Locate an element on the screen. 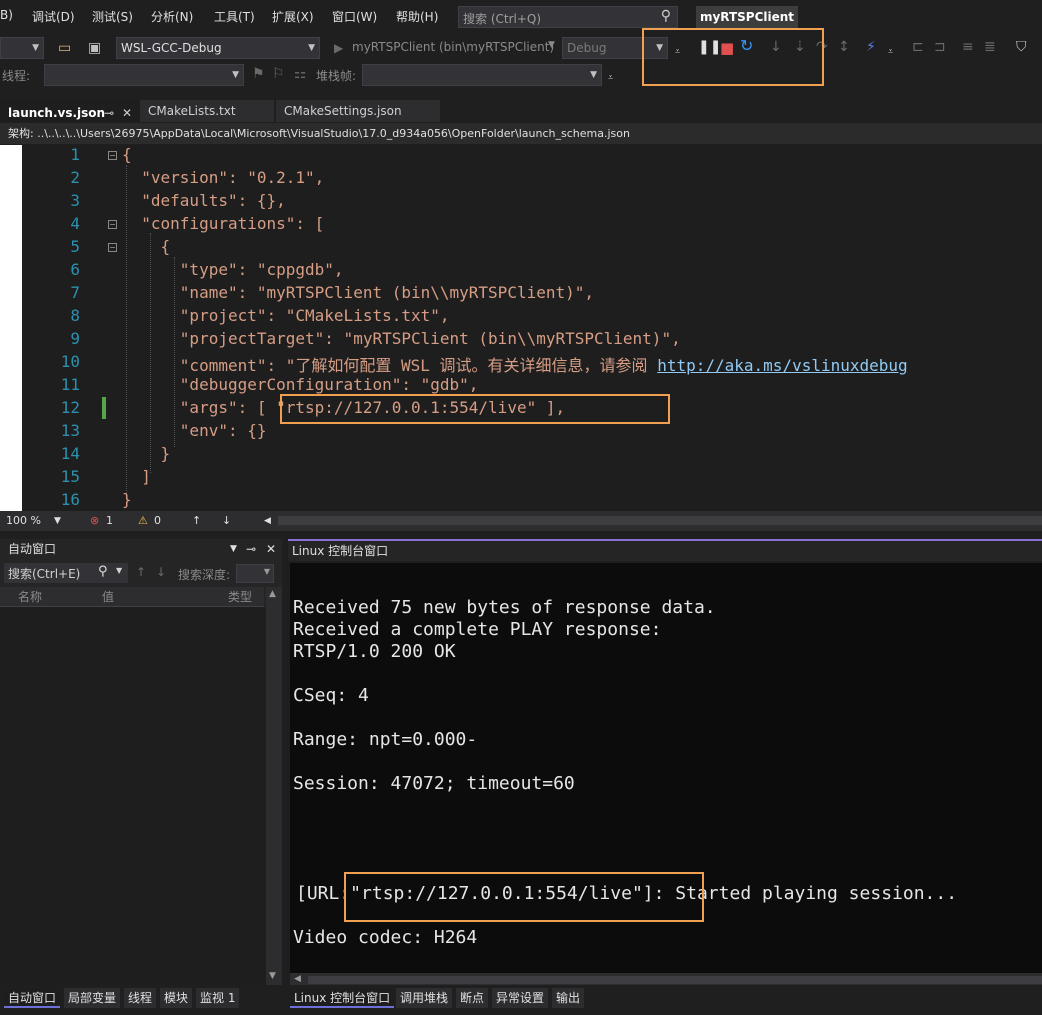  error-count: 1 is located at coordinates (109, 521).